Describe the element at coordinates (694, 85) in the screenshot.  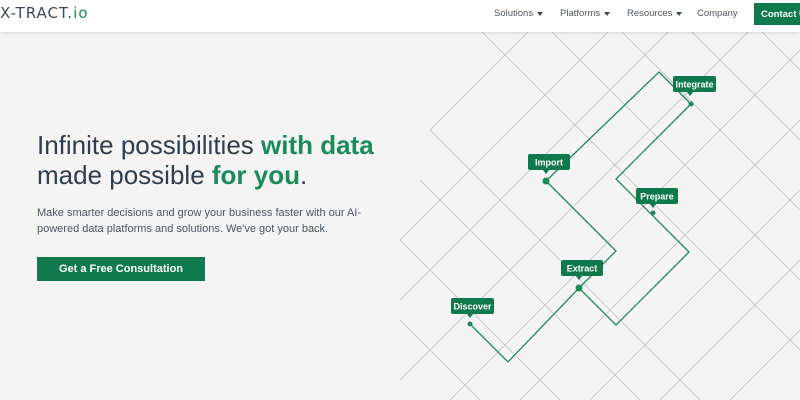
I see `tag-integrate-label: Integrate` at that location.